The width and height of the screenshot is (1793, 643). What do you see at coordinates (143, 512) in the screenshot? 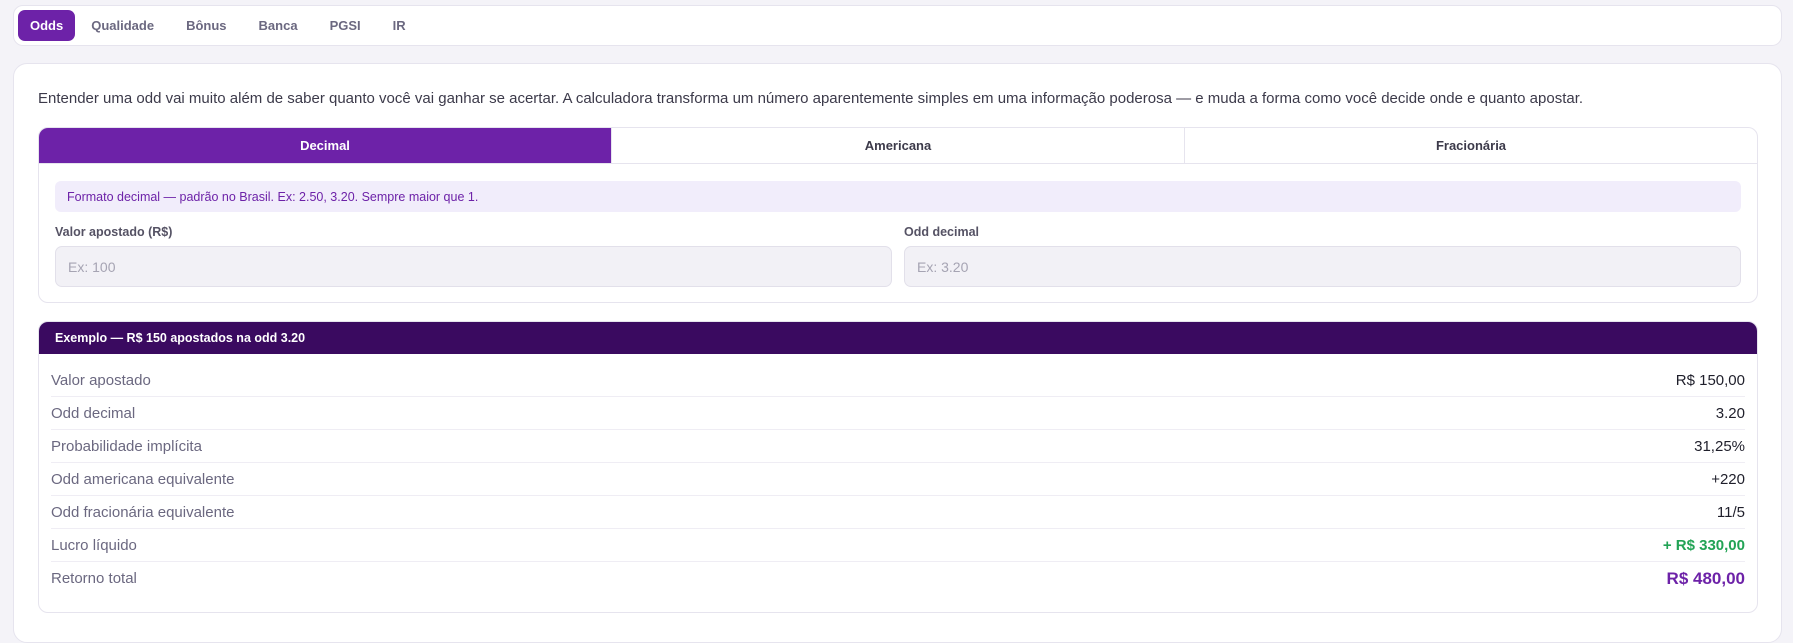
I see `row-label: Odd fracionária equivalente` at bounding box center [143, 512].